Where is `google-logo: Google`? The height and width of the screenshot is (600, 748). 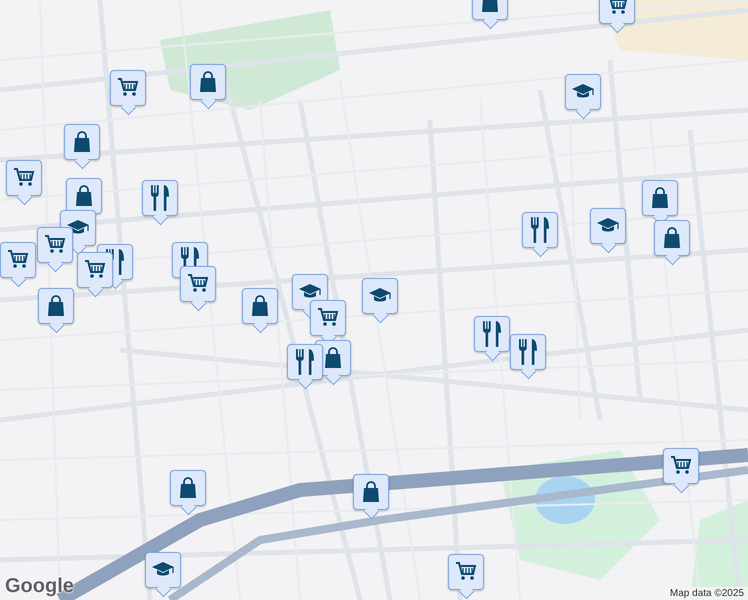 google-logo: Google is located at coordinates (39, 586).